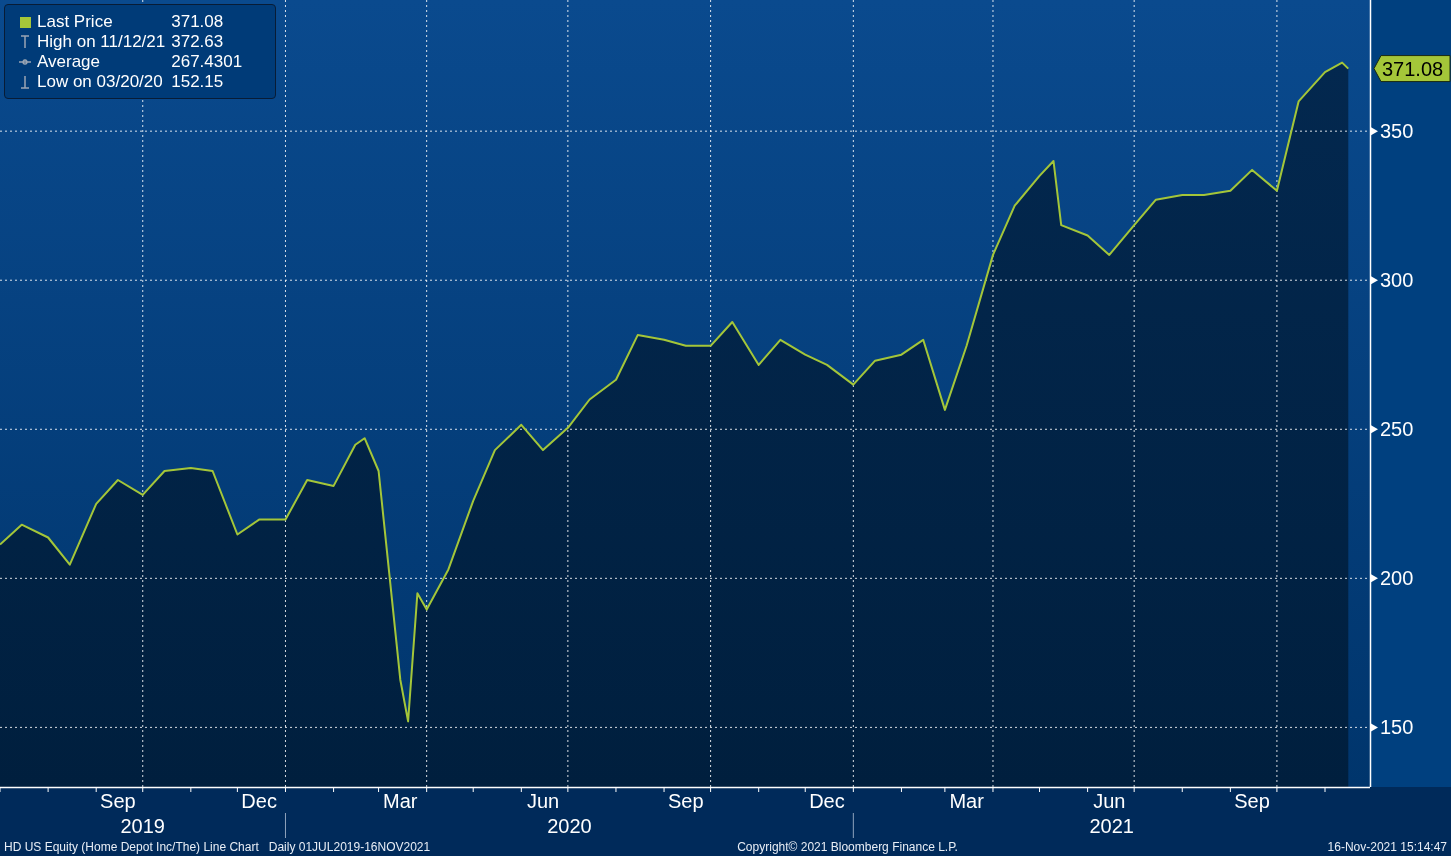  Describe the element at coordinates (1387, 847) in the screenshot. I see `timestamp: 16-Nov-2021 15:14:47` at that location.